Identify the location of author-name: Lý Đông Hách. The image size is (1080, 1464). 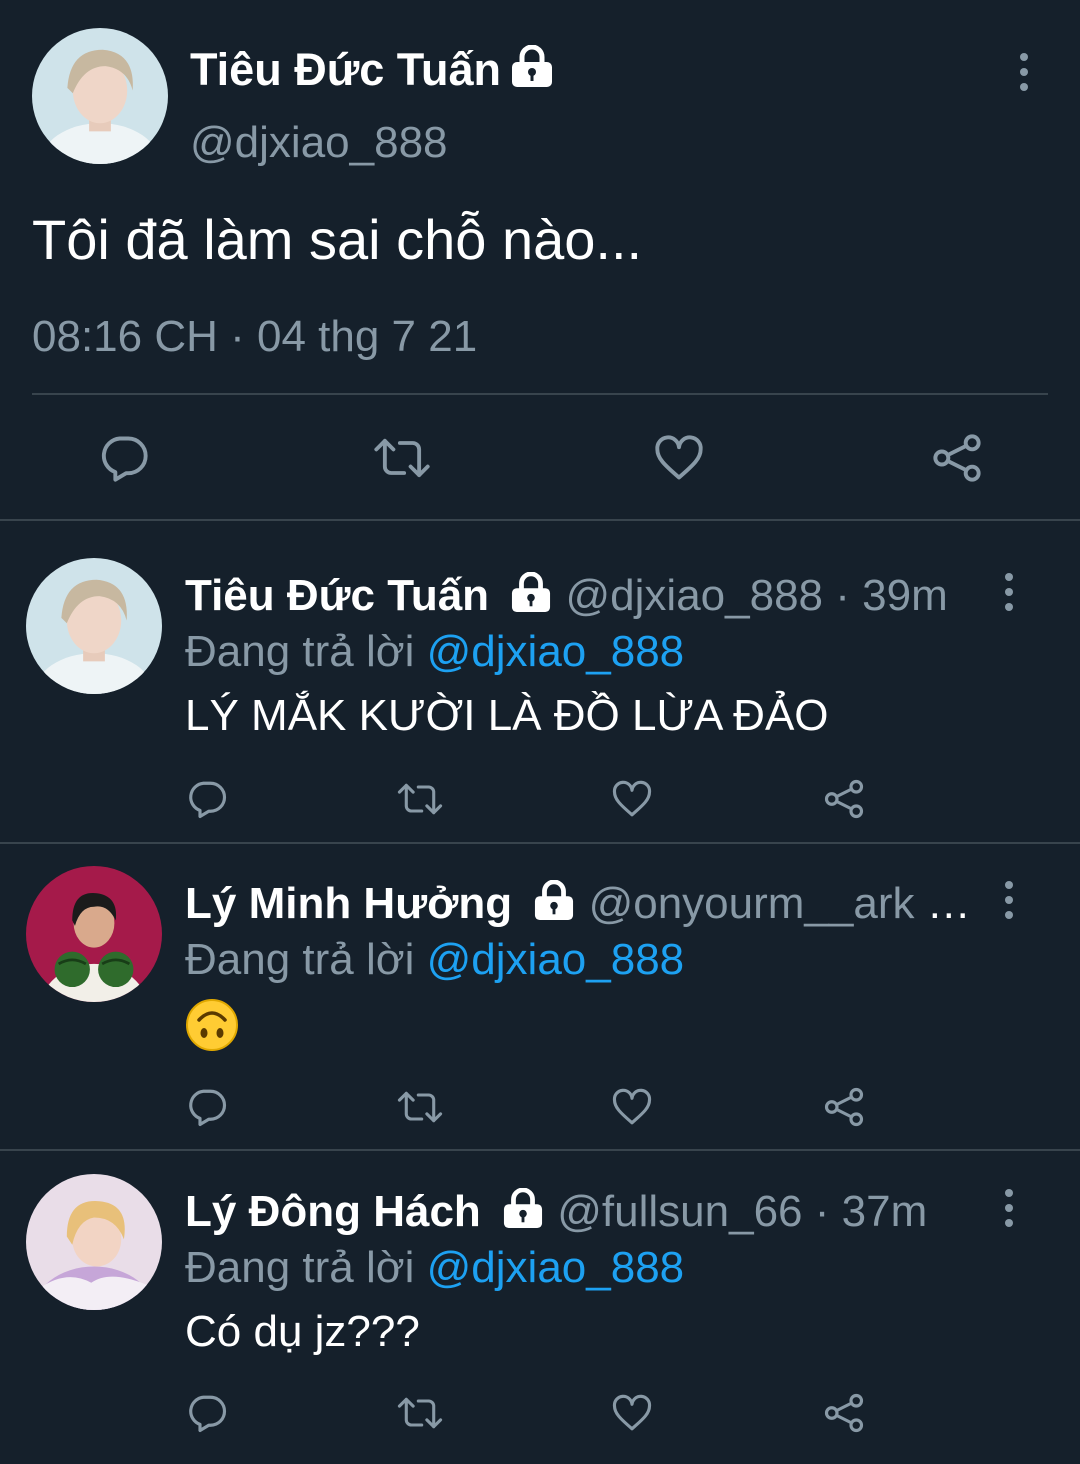
(333, 1211).